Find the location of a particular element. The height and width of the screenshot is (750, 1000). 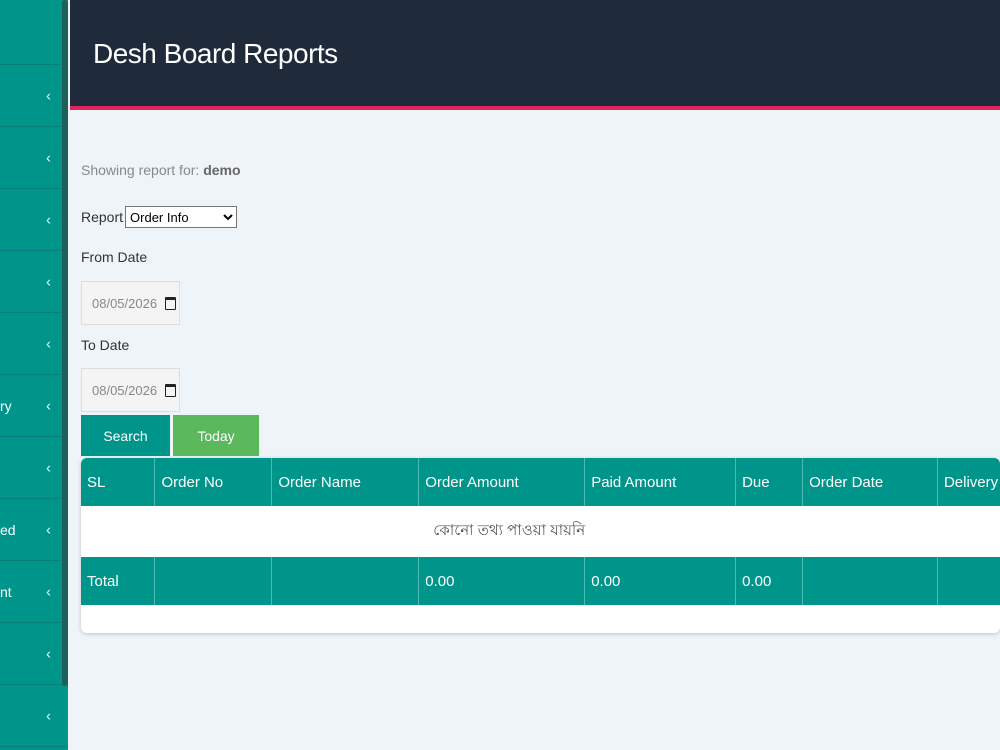

sidebar-item-label: nt is located at coordinates (6, 591).